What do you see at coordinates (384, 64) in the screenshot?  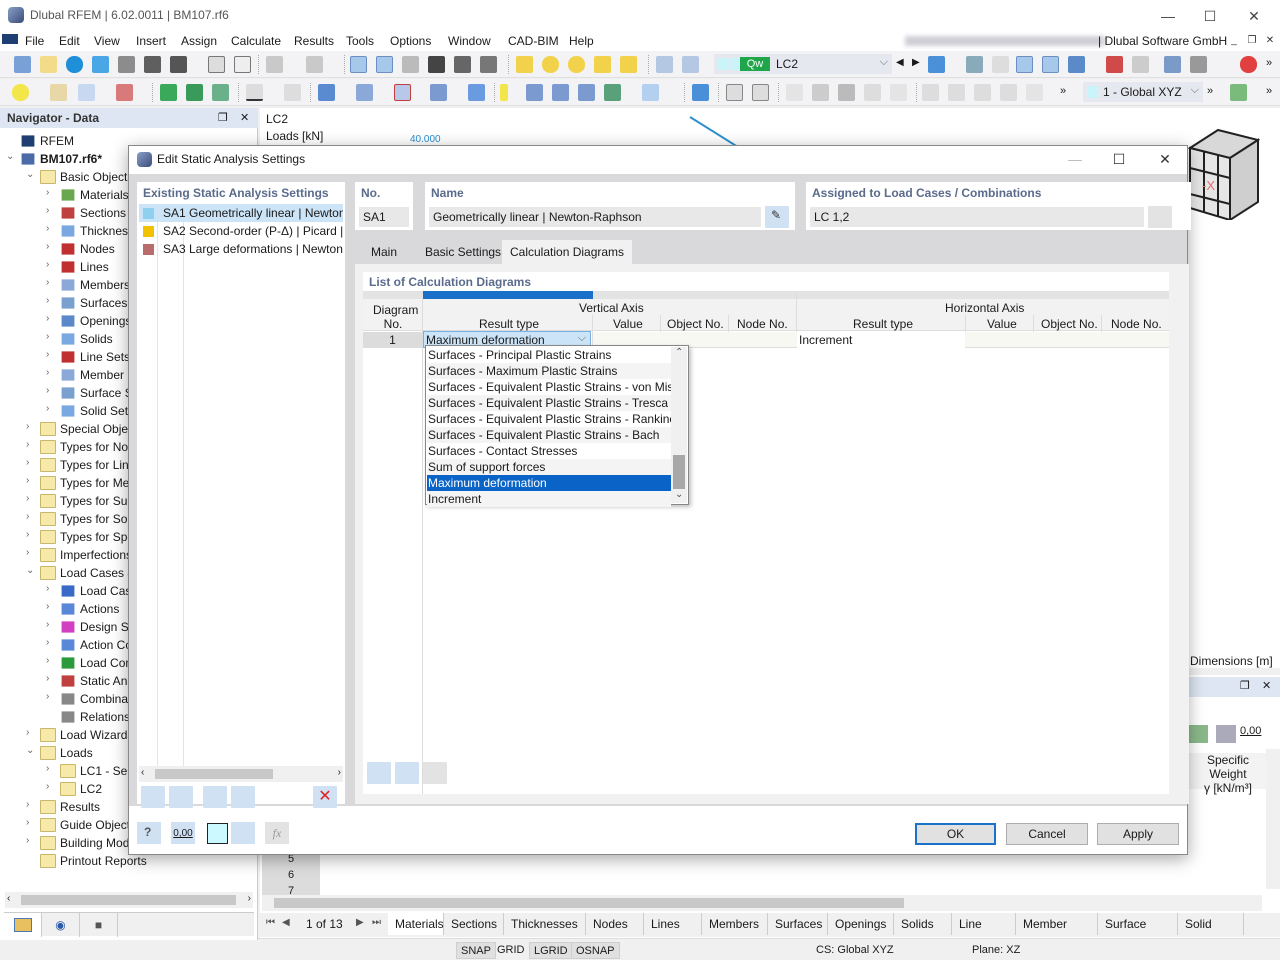 I see `tables-toggle-icon` at bounding box center [384, 64].